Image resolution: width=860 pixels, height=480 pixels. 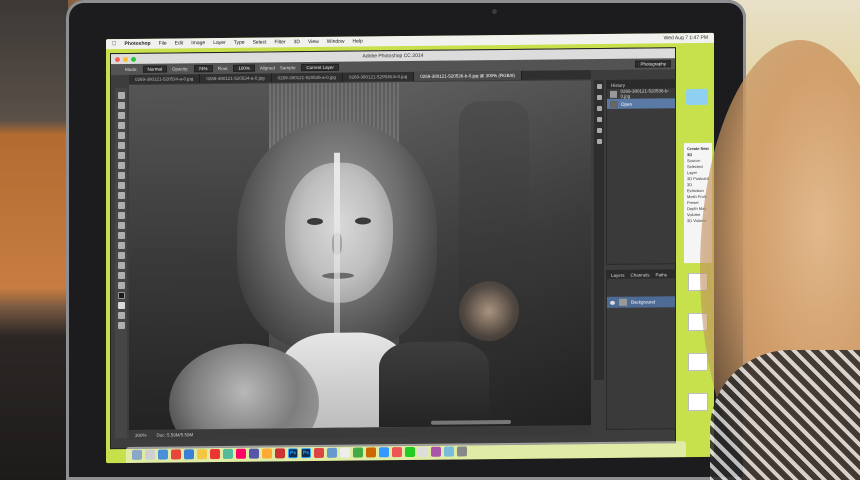 What do you see at coordinates (121, 225) in the screenshot?
I see `dodge-tool-icon` at bounding box center [121, 225].